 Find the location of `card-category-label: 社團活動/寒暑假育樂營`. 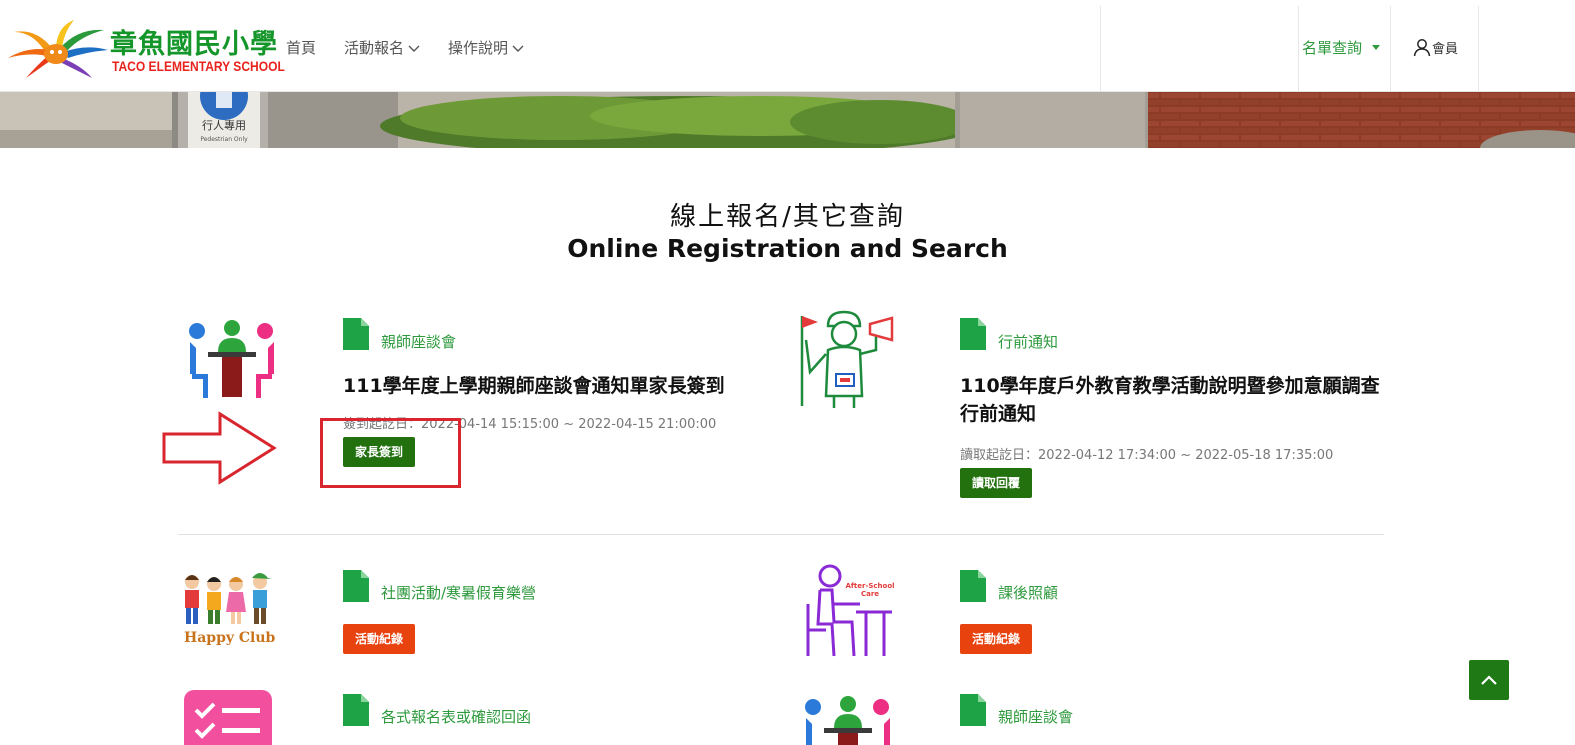

card-category-label: 社團活動/寒暑假育樂營 is located at coordinates (458, 592).